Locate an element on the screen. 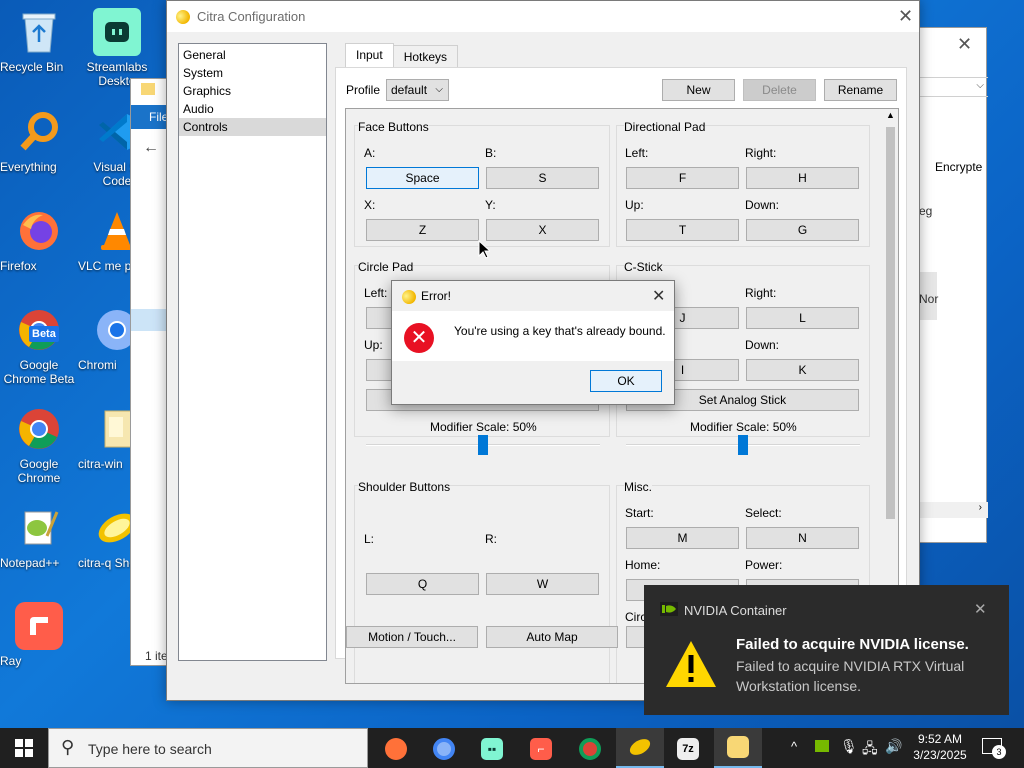 Image resolution: width=1024 pixels, height=768 pixels. volume-icon: 🔊 is located at coordinates (893, 746).